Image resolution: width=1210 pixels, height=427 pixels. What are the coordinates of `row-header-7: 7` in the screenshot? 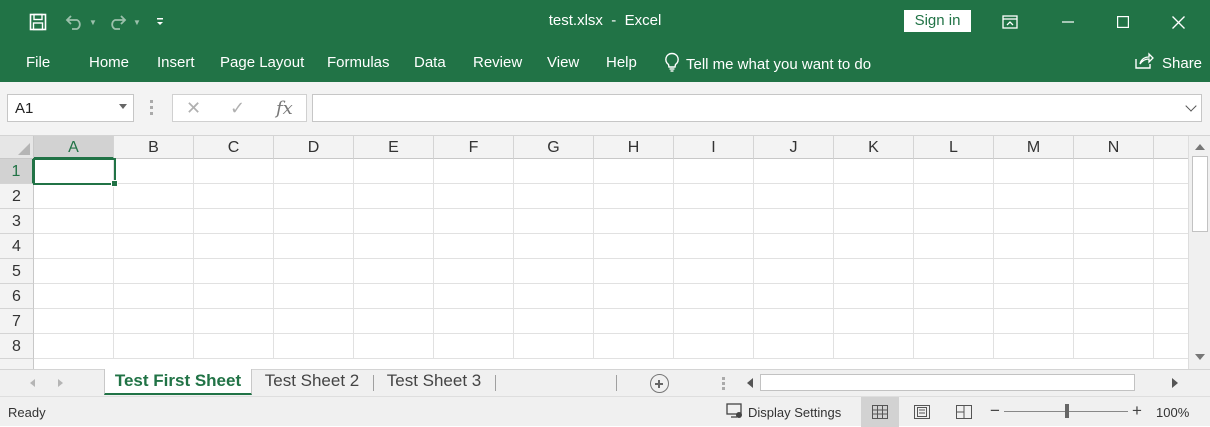 It's located at (17, 321).